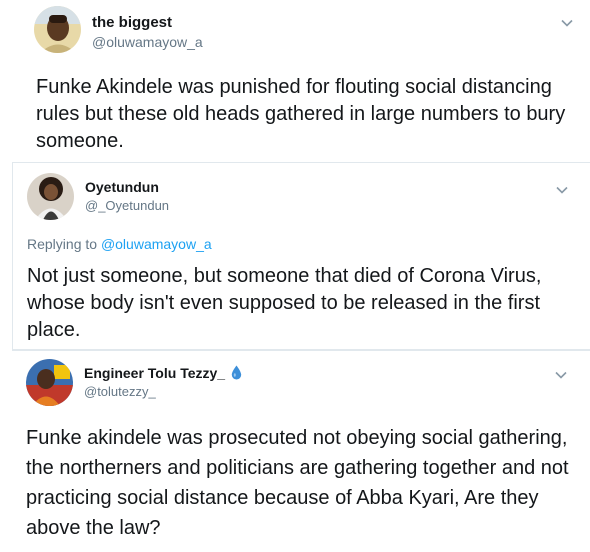 This screenshot has height=552, width=590. What do you see at coordinates (154, 373) in the screenshot?
I see `display-name-text: Engineer Tolu Tezzy_` at bounding box center [154, 373].